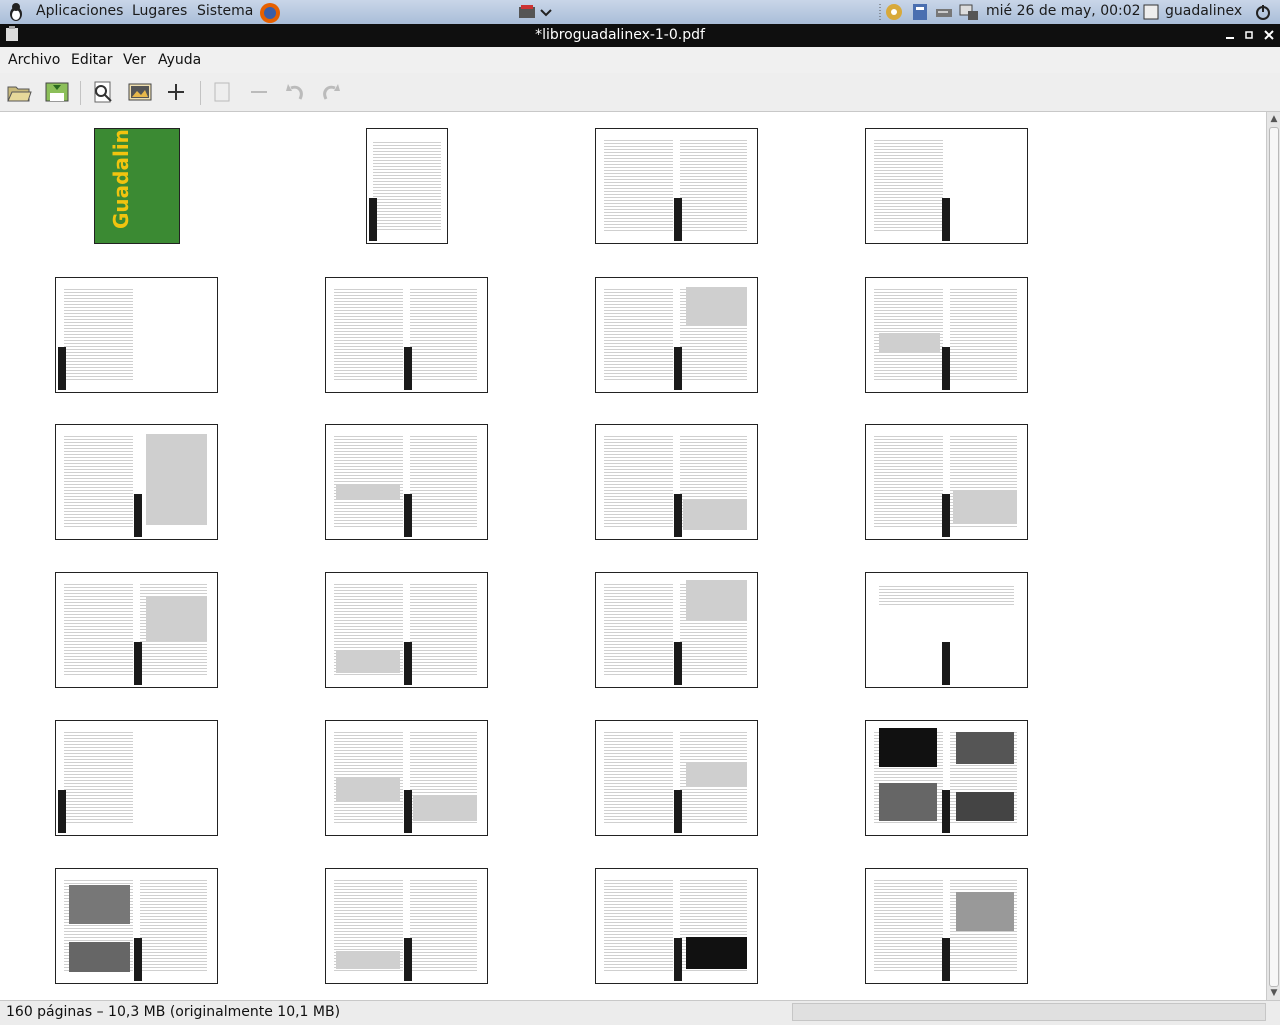  What do you see at coordinates (225, 11) in the screenshot?
I see `menu-sistema: Sistema` at bounding box center [225, 11].